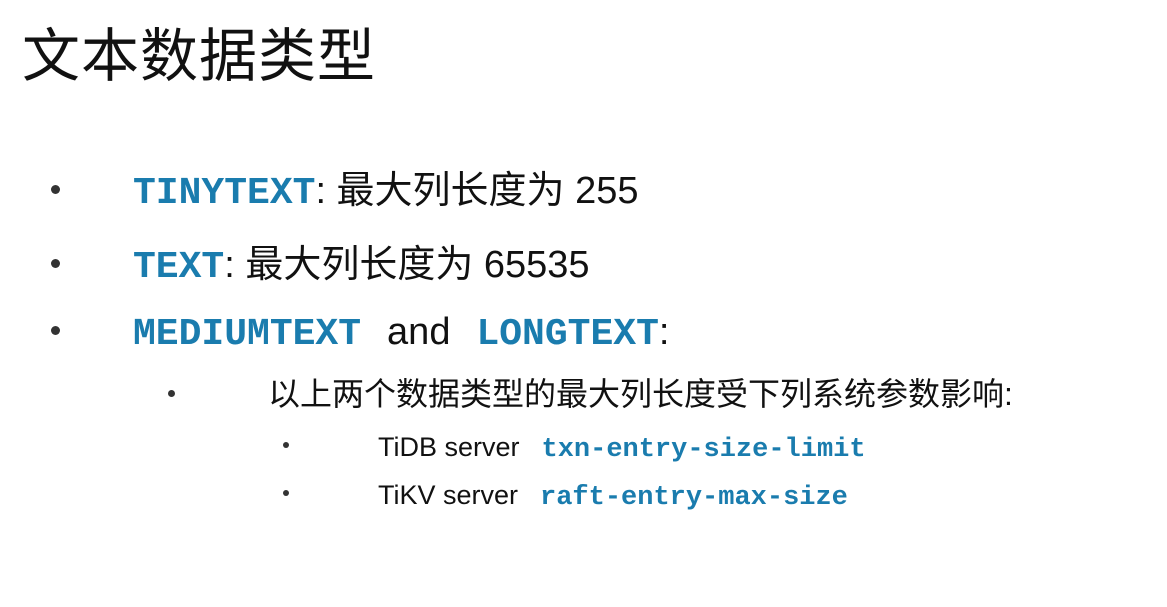 The height and width of the screenshot is (607, 1167). What do you see at coordinates (224, 193) in the screenshot?
I see `type-name-tinytext: TINYTEXT` at bounding box center [224, 193].